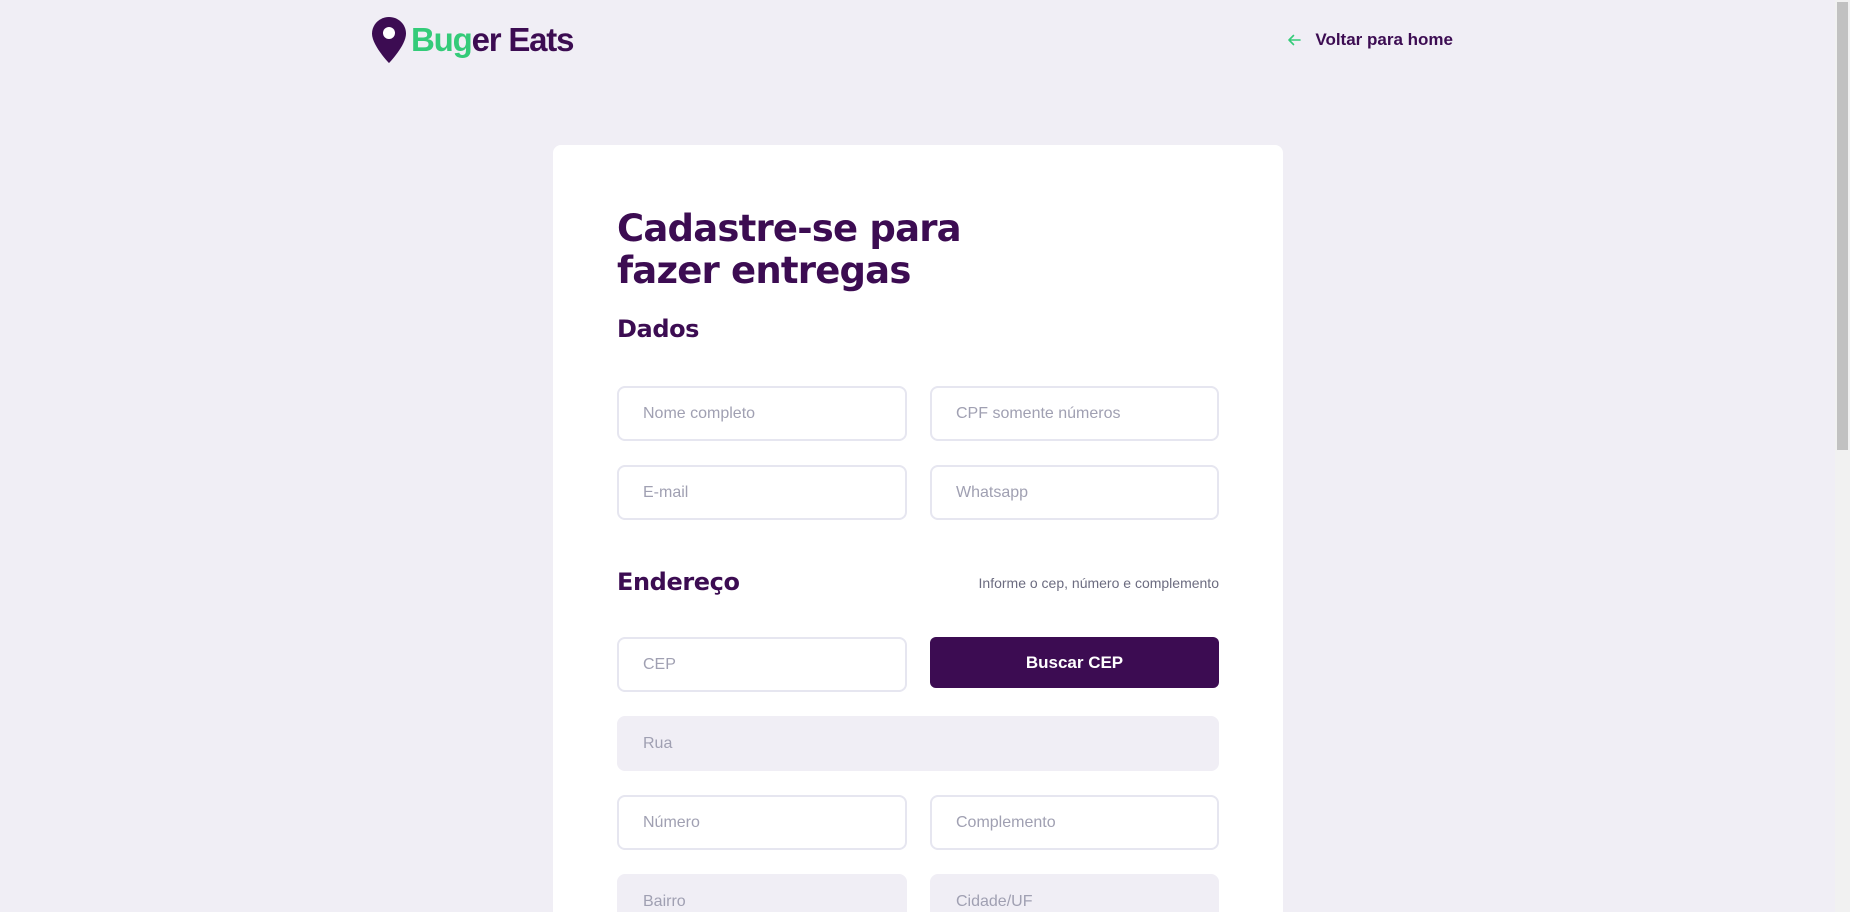 The width and height of the screenshot is (1850, 912). What do you see at coordinates (789, 228) in the screenshot?
I see `title-line-1: Cadastre-se para` at bounding box center [789, 228].